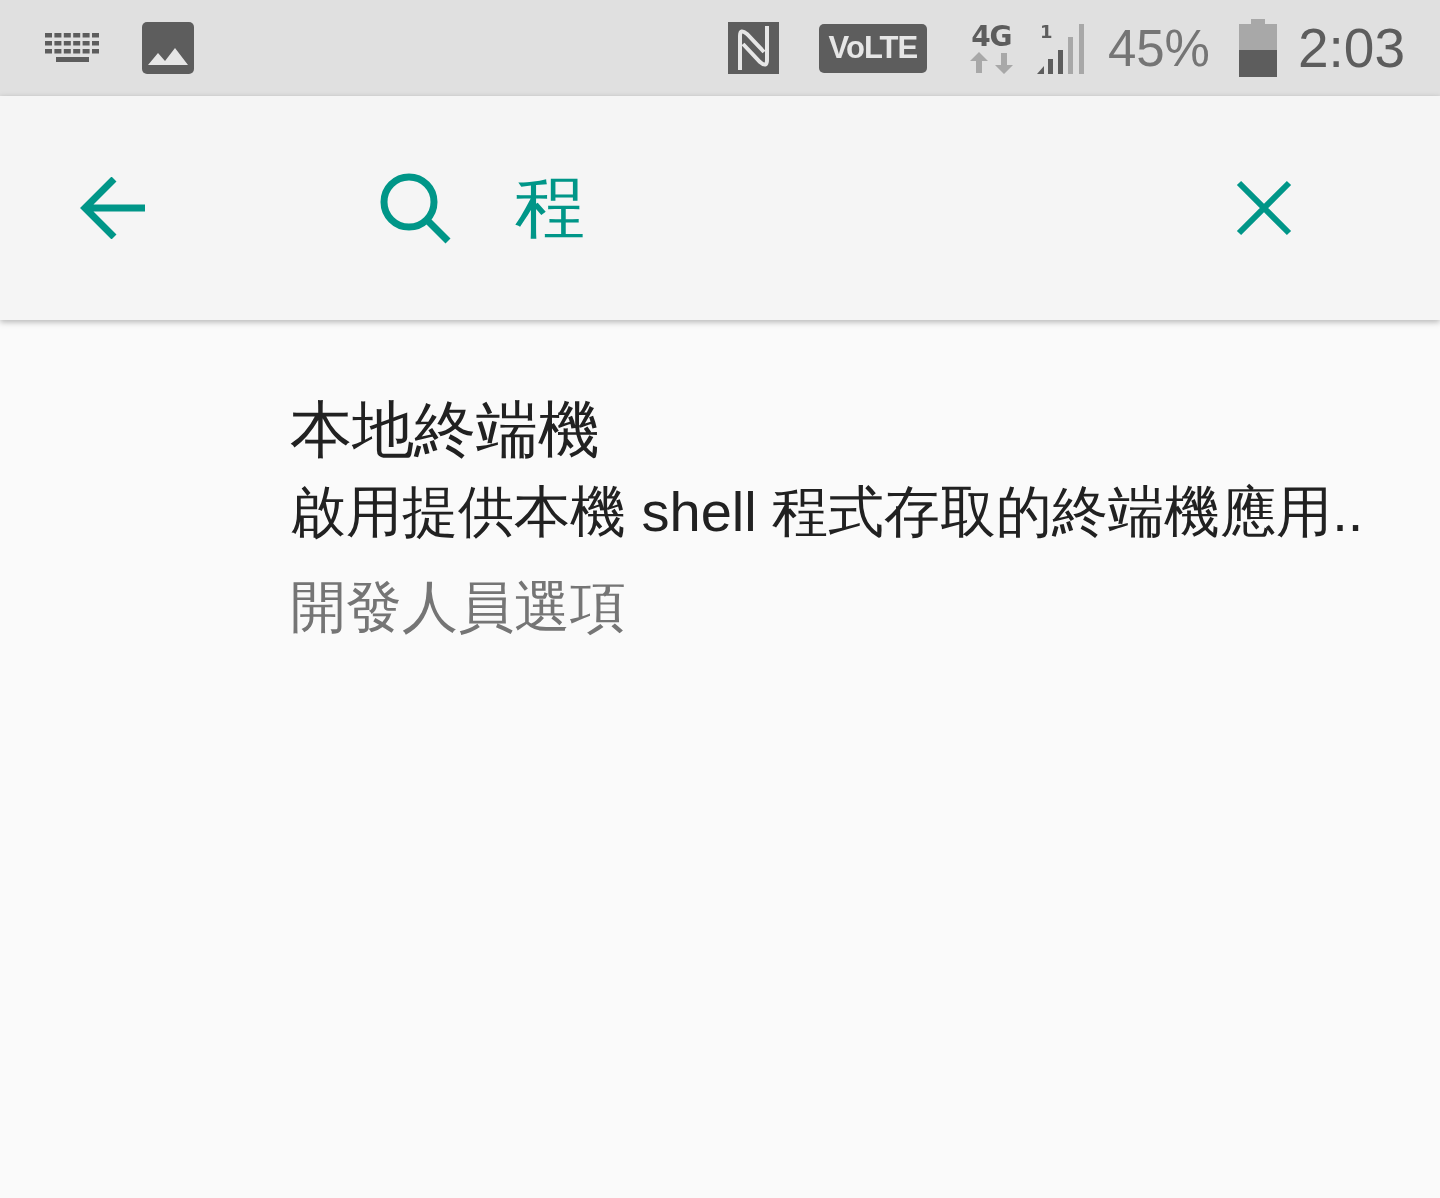  What do you see at coordinates (1158, 48) in the screenshot?
I see `battery-percent: 45%` at bounding box center [1158, 48].